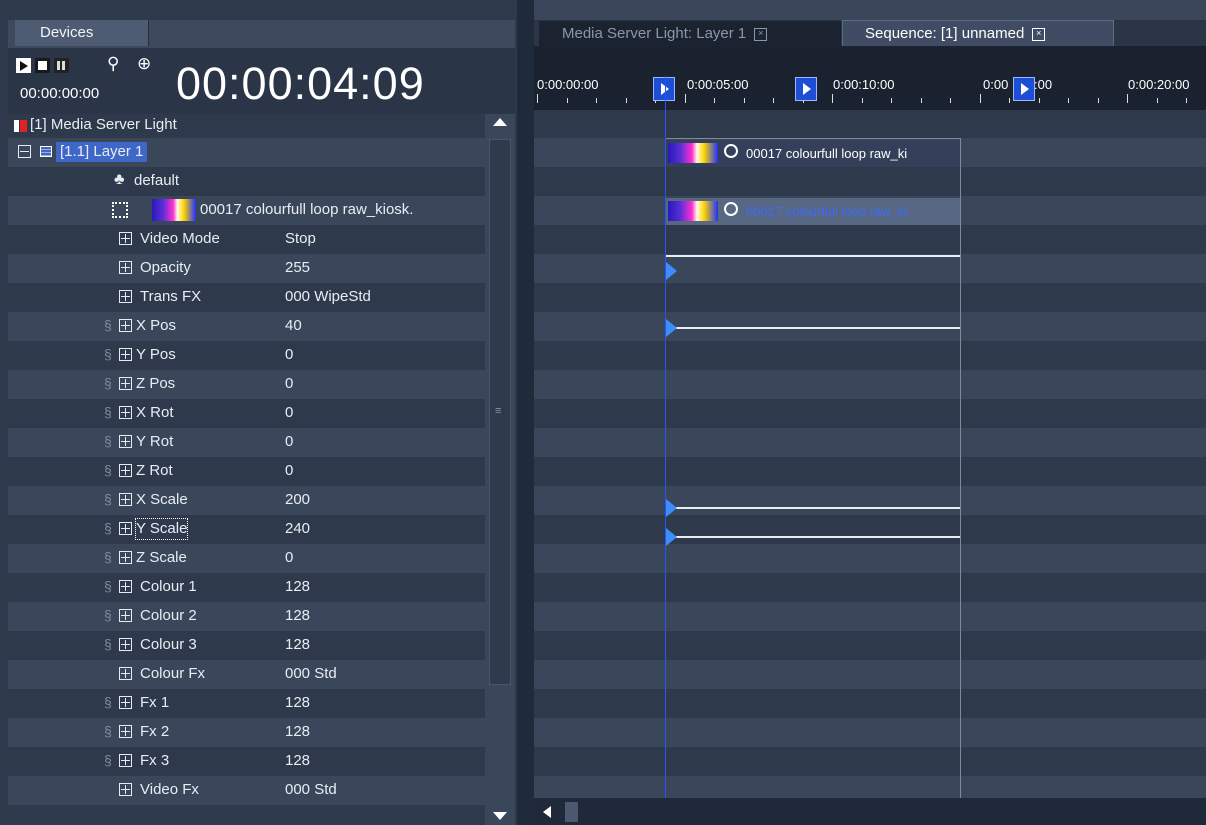 This screenshot has height=825, width=1206. Describe the element at coordinates (82, 33) in the screenshot. I see `devices-tab: Devices` at that location.